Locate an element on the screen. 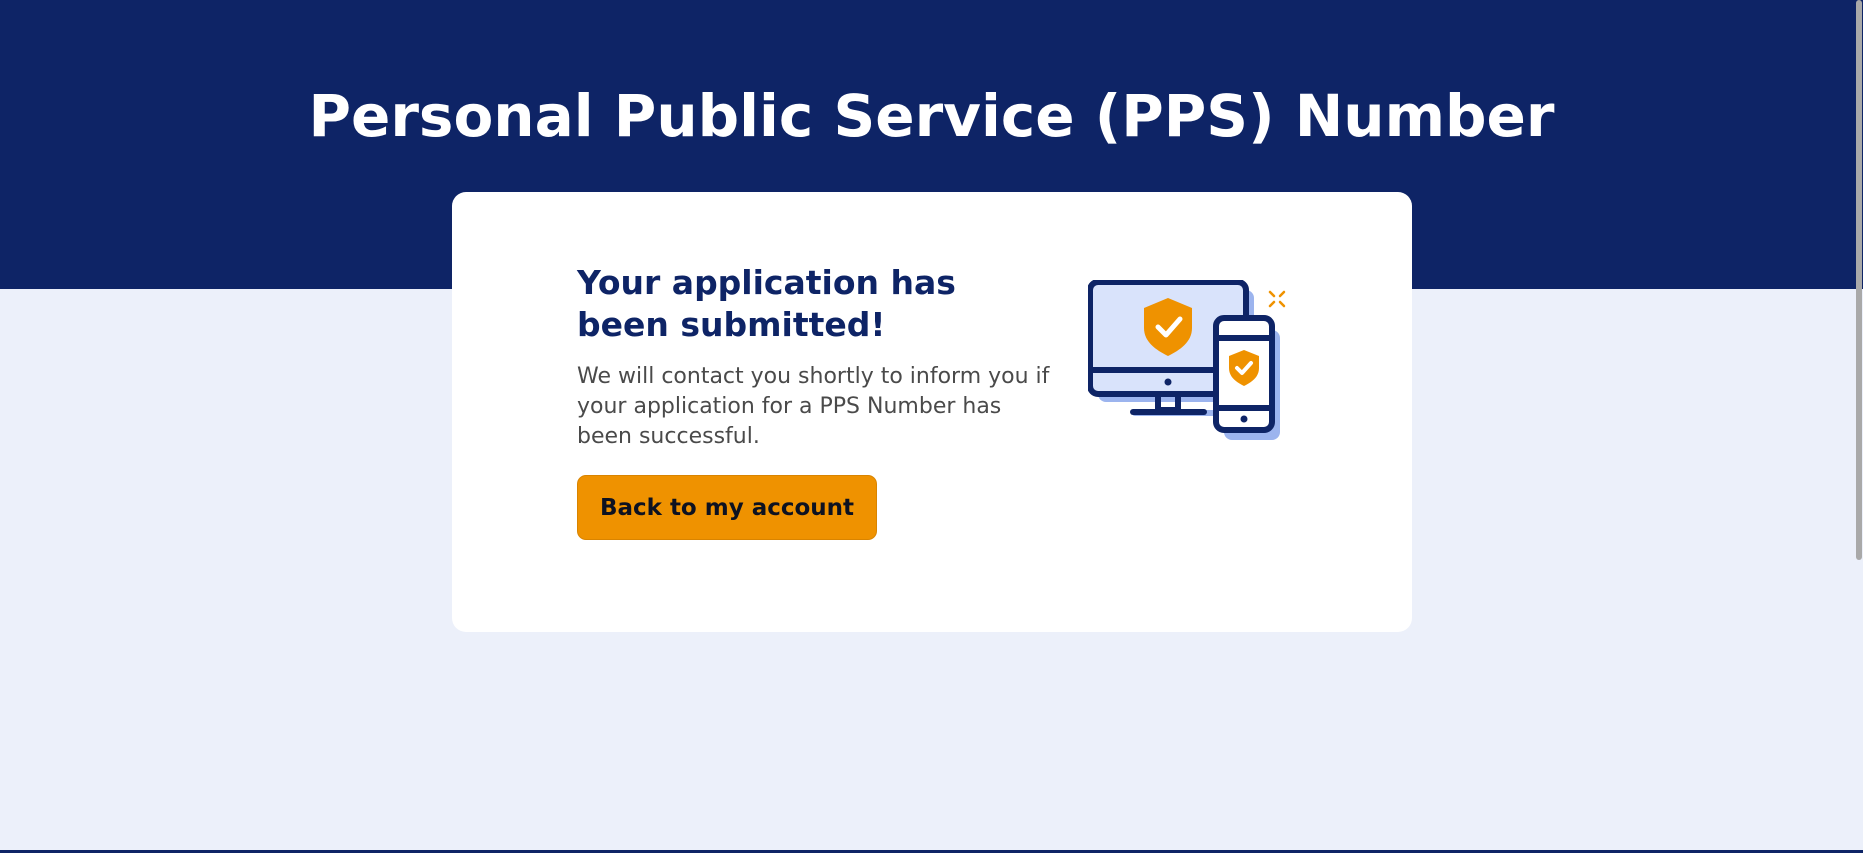  page-scrollbar is located at coordinates (1858, 426).